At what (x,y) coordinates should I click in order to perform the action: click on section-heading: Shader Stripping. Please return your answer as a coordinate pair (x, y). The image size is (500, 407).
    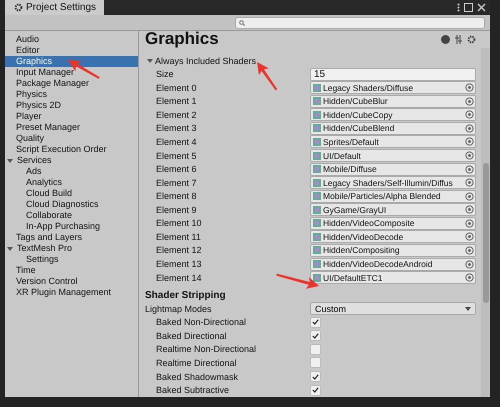
    Looking at the image, I should click on (185, 295).